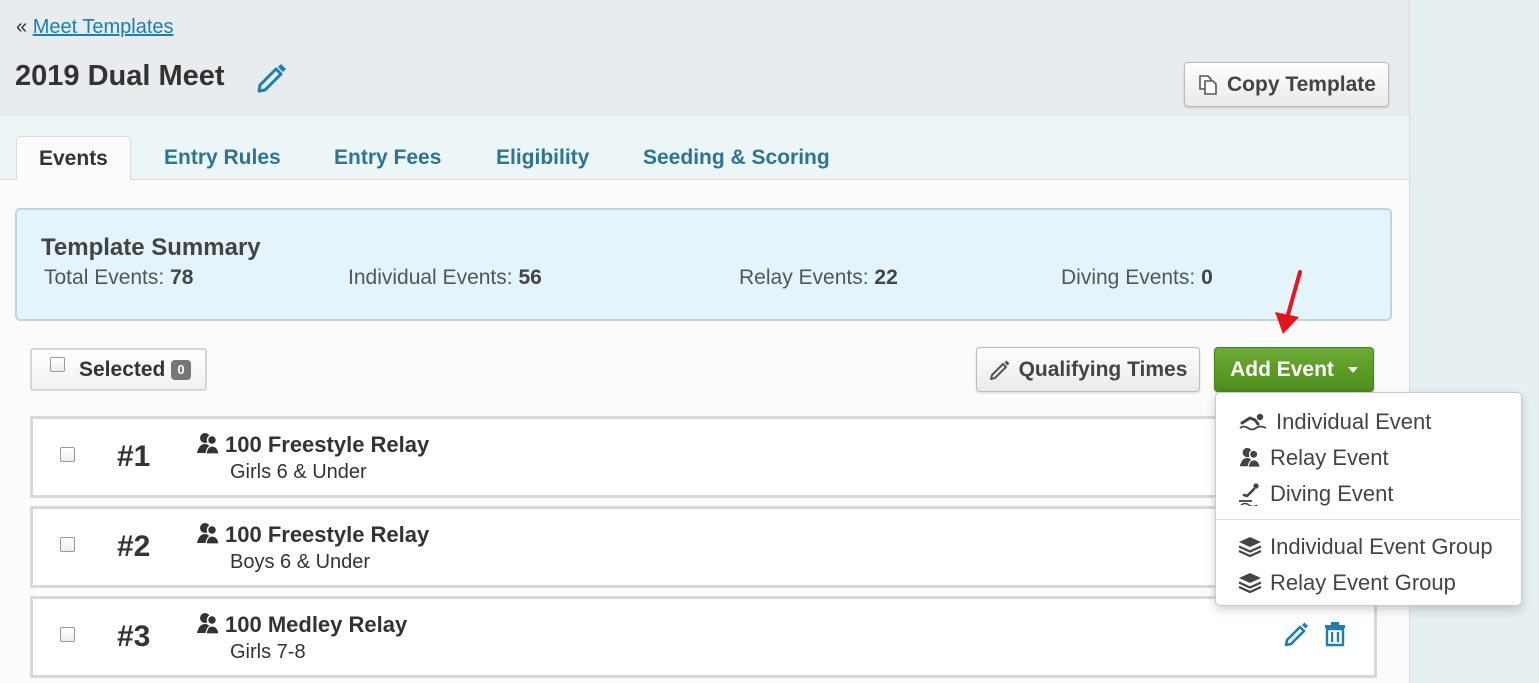  Describe the element at coordinates (316, 624) in the screenshot. I see `event-name: 100 Medley Relay` at that location.